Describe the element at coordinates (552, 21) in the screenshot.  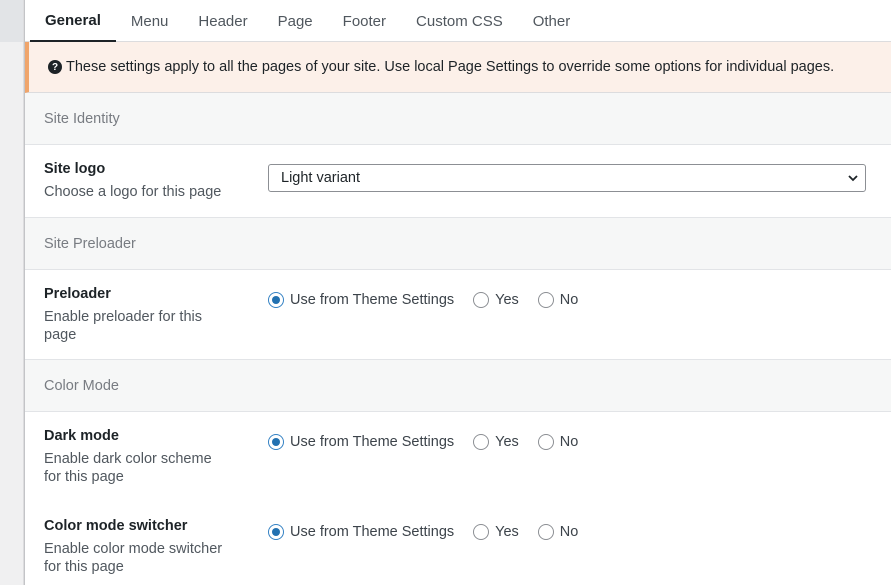
I see `tab-other: Other` at that location.